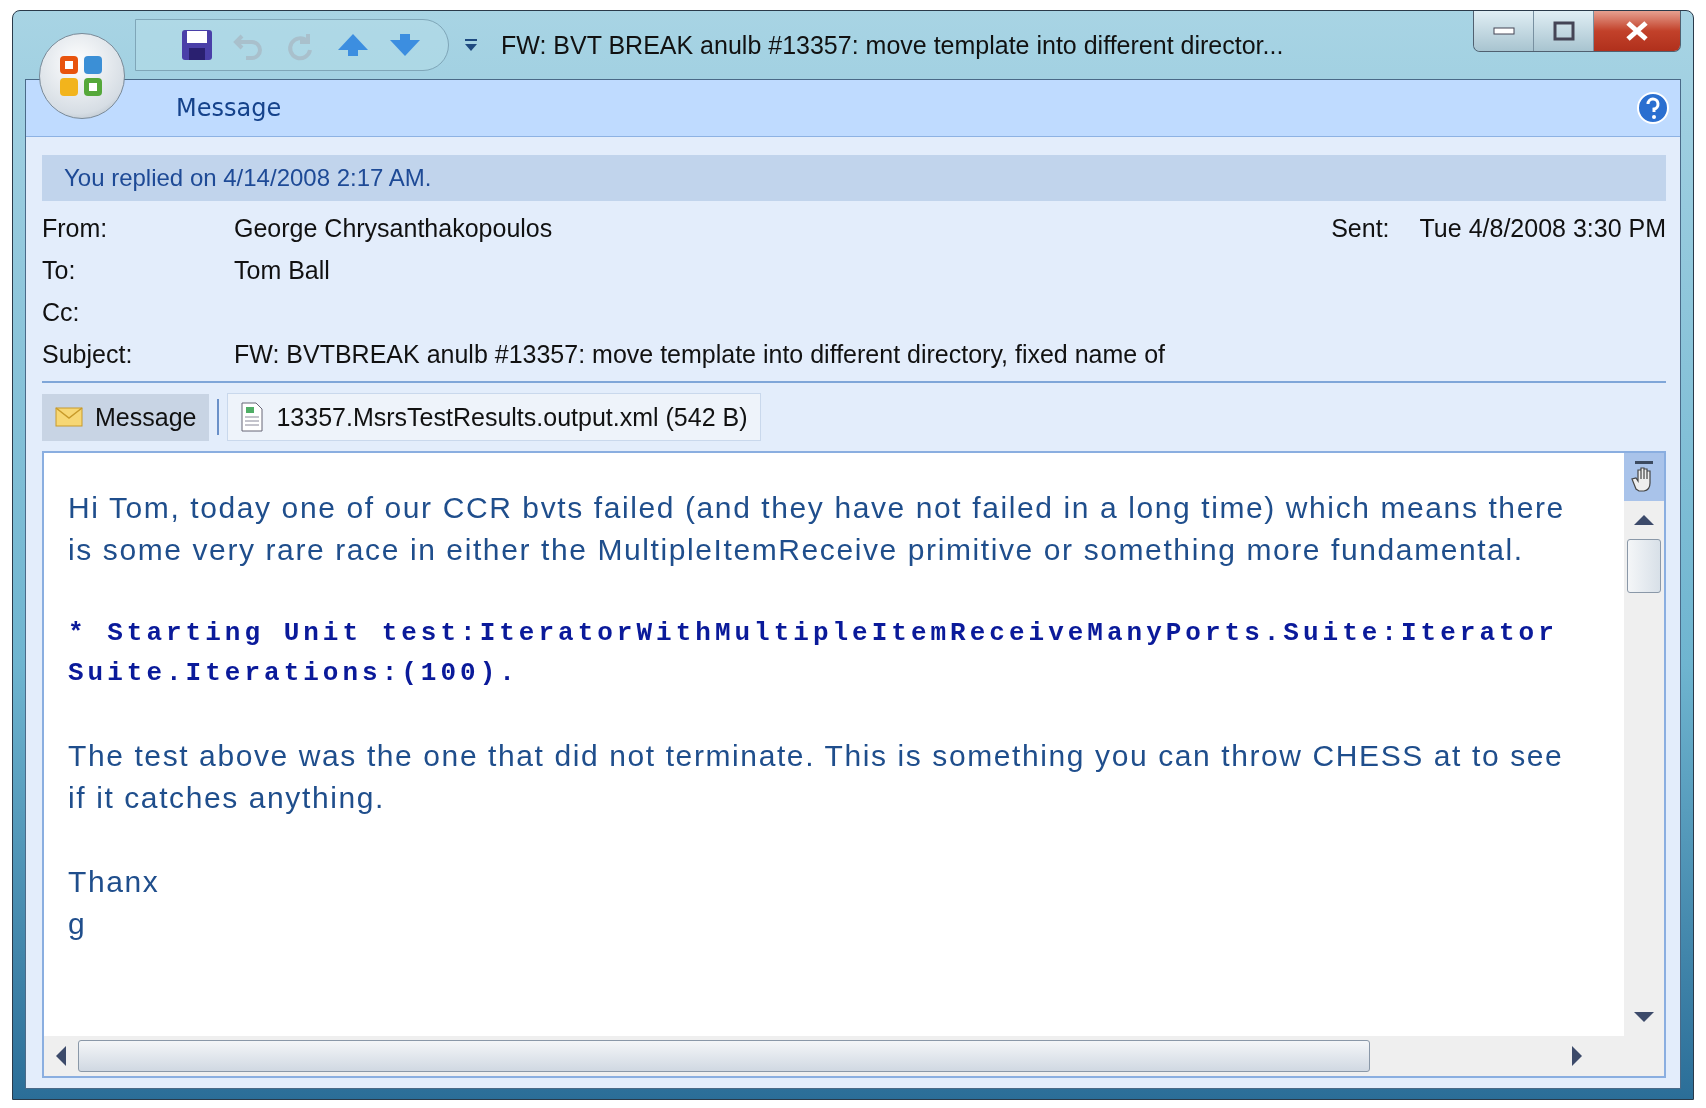 The height and width of the screenshot is (1108, 1706). I want to click on field-value: Tom Ball, so click(282, 270).